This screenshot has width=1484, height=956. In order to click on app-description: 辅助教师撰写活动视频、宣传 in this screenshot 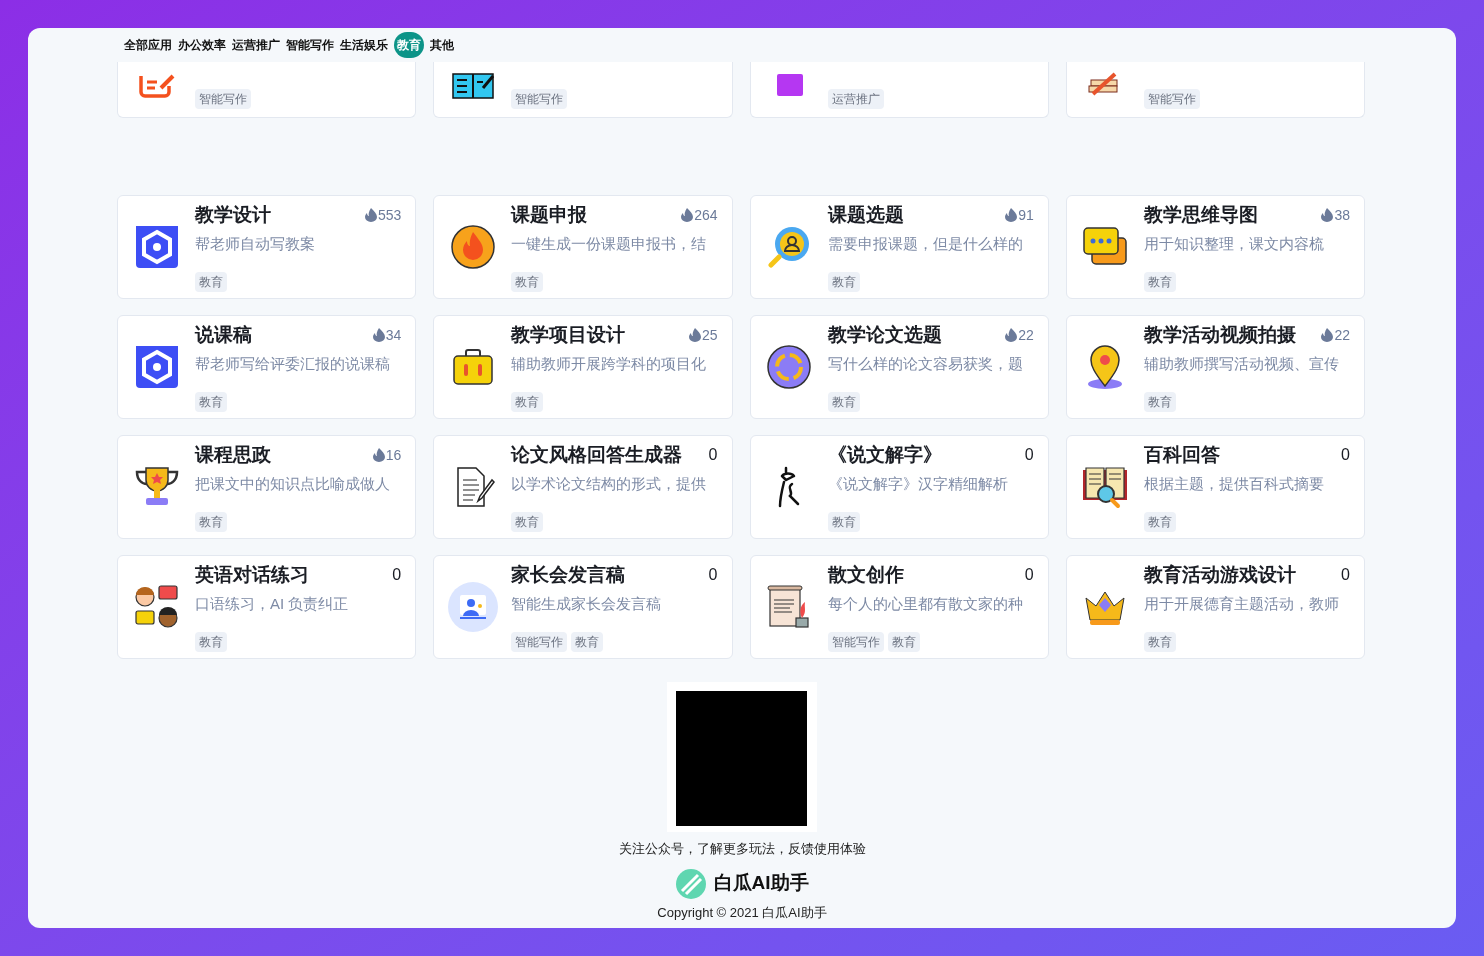, I will do `click(1241, 364)`.